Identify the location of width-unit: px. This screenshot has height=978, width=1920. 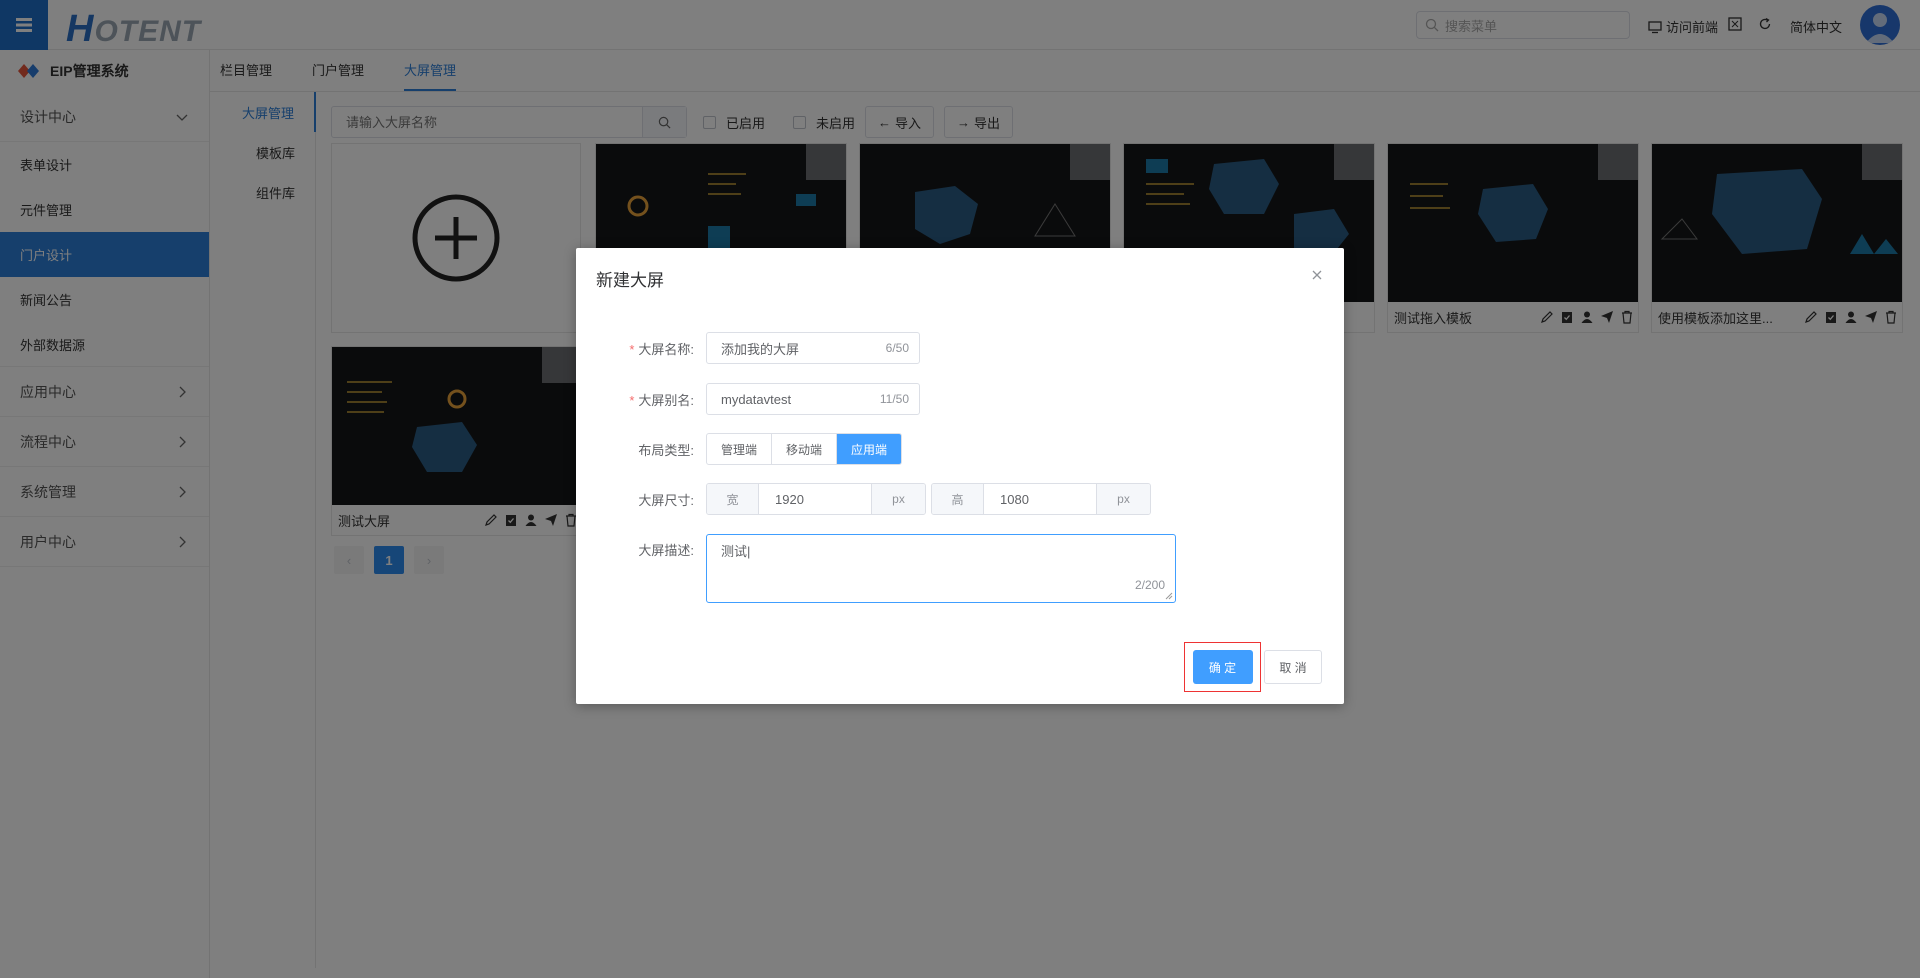
(898, 499).